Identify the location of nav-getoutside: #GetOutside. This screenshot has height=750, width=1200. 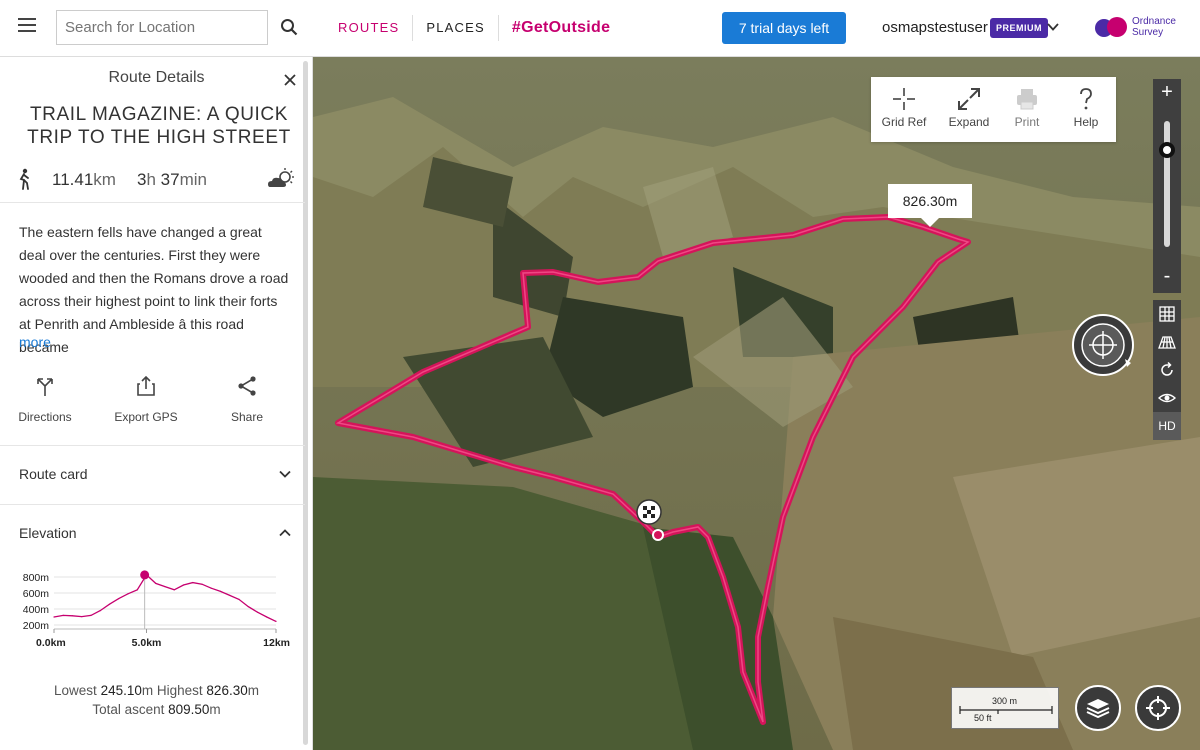
(561, 28).